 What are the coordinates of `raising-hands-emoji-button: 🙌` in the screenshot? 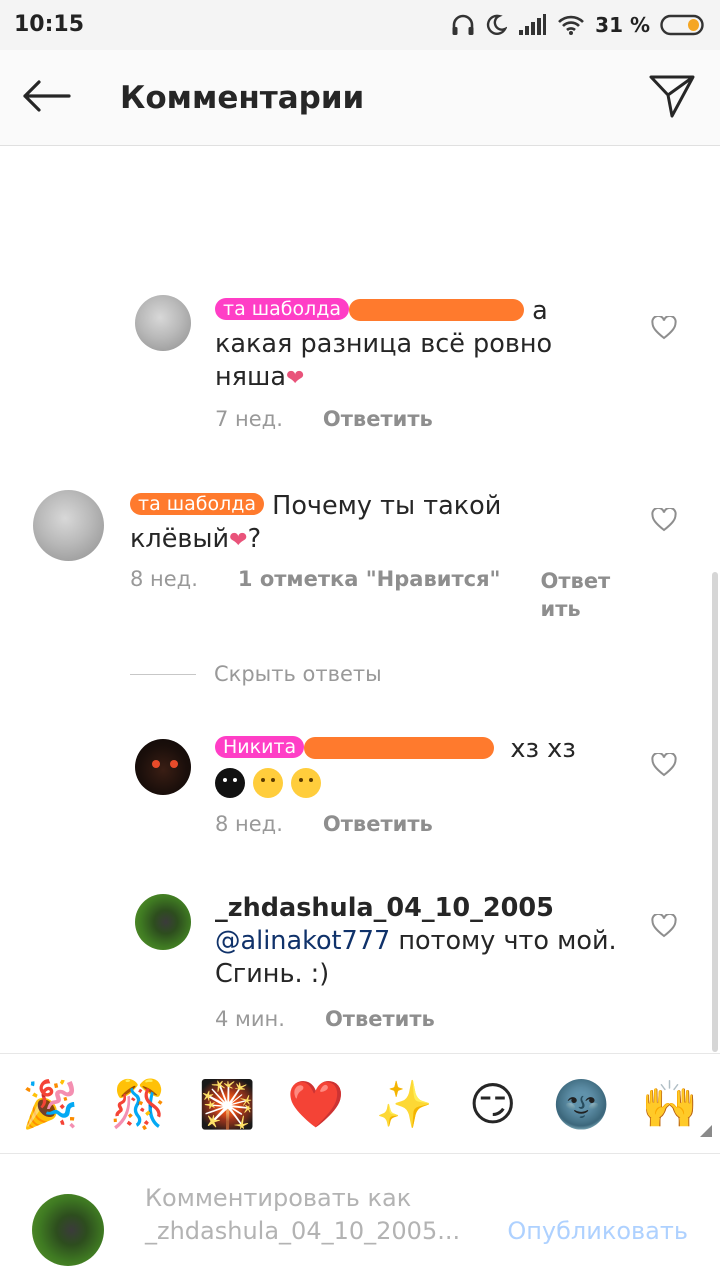 It's located at (670, 1104).